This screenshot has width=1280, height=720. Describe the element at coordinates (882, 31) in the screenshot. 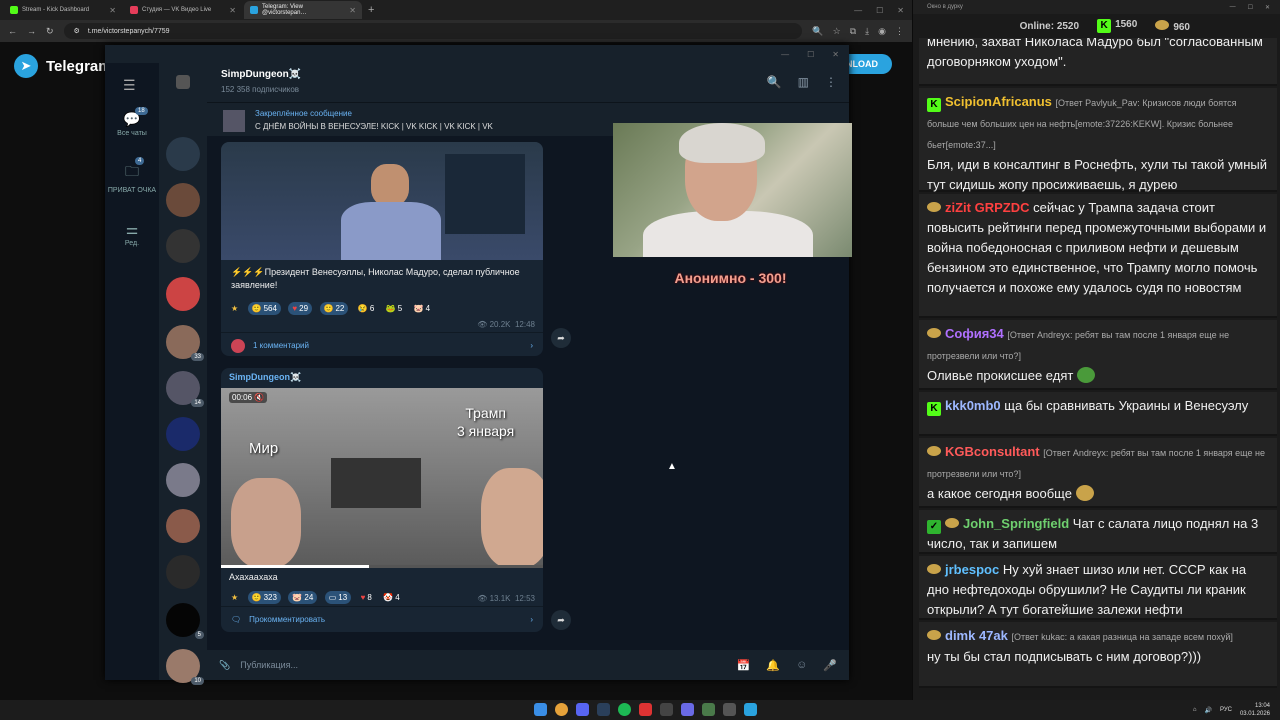

I see `profile-icon: ◉` at that location.